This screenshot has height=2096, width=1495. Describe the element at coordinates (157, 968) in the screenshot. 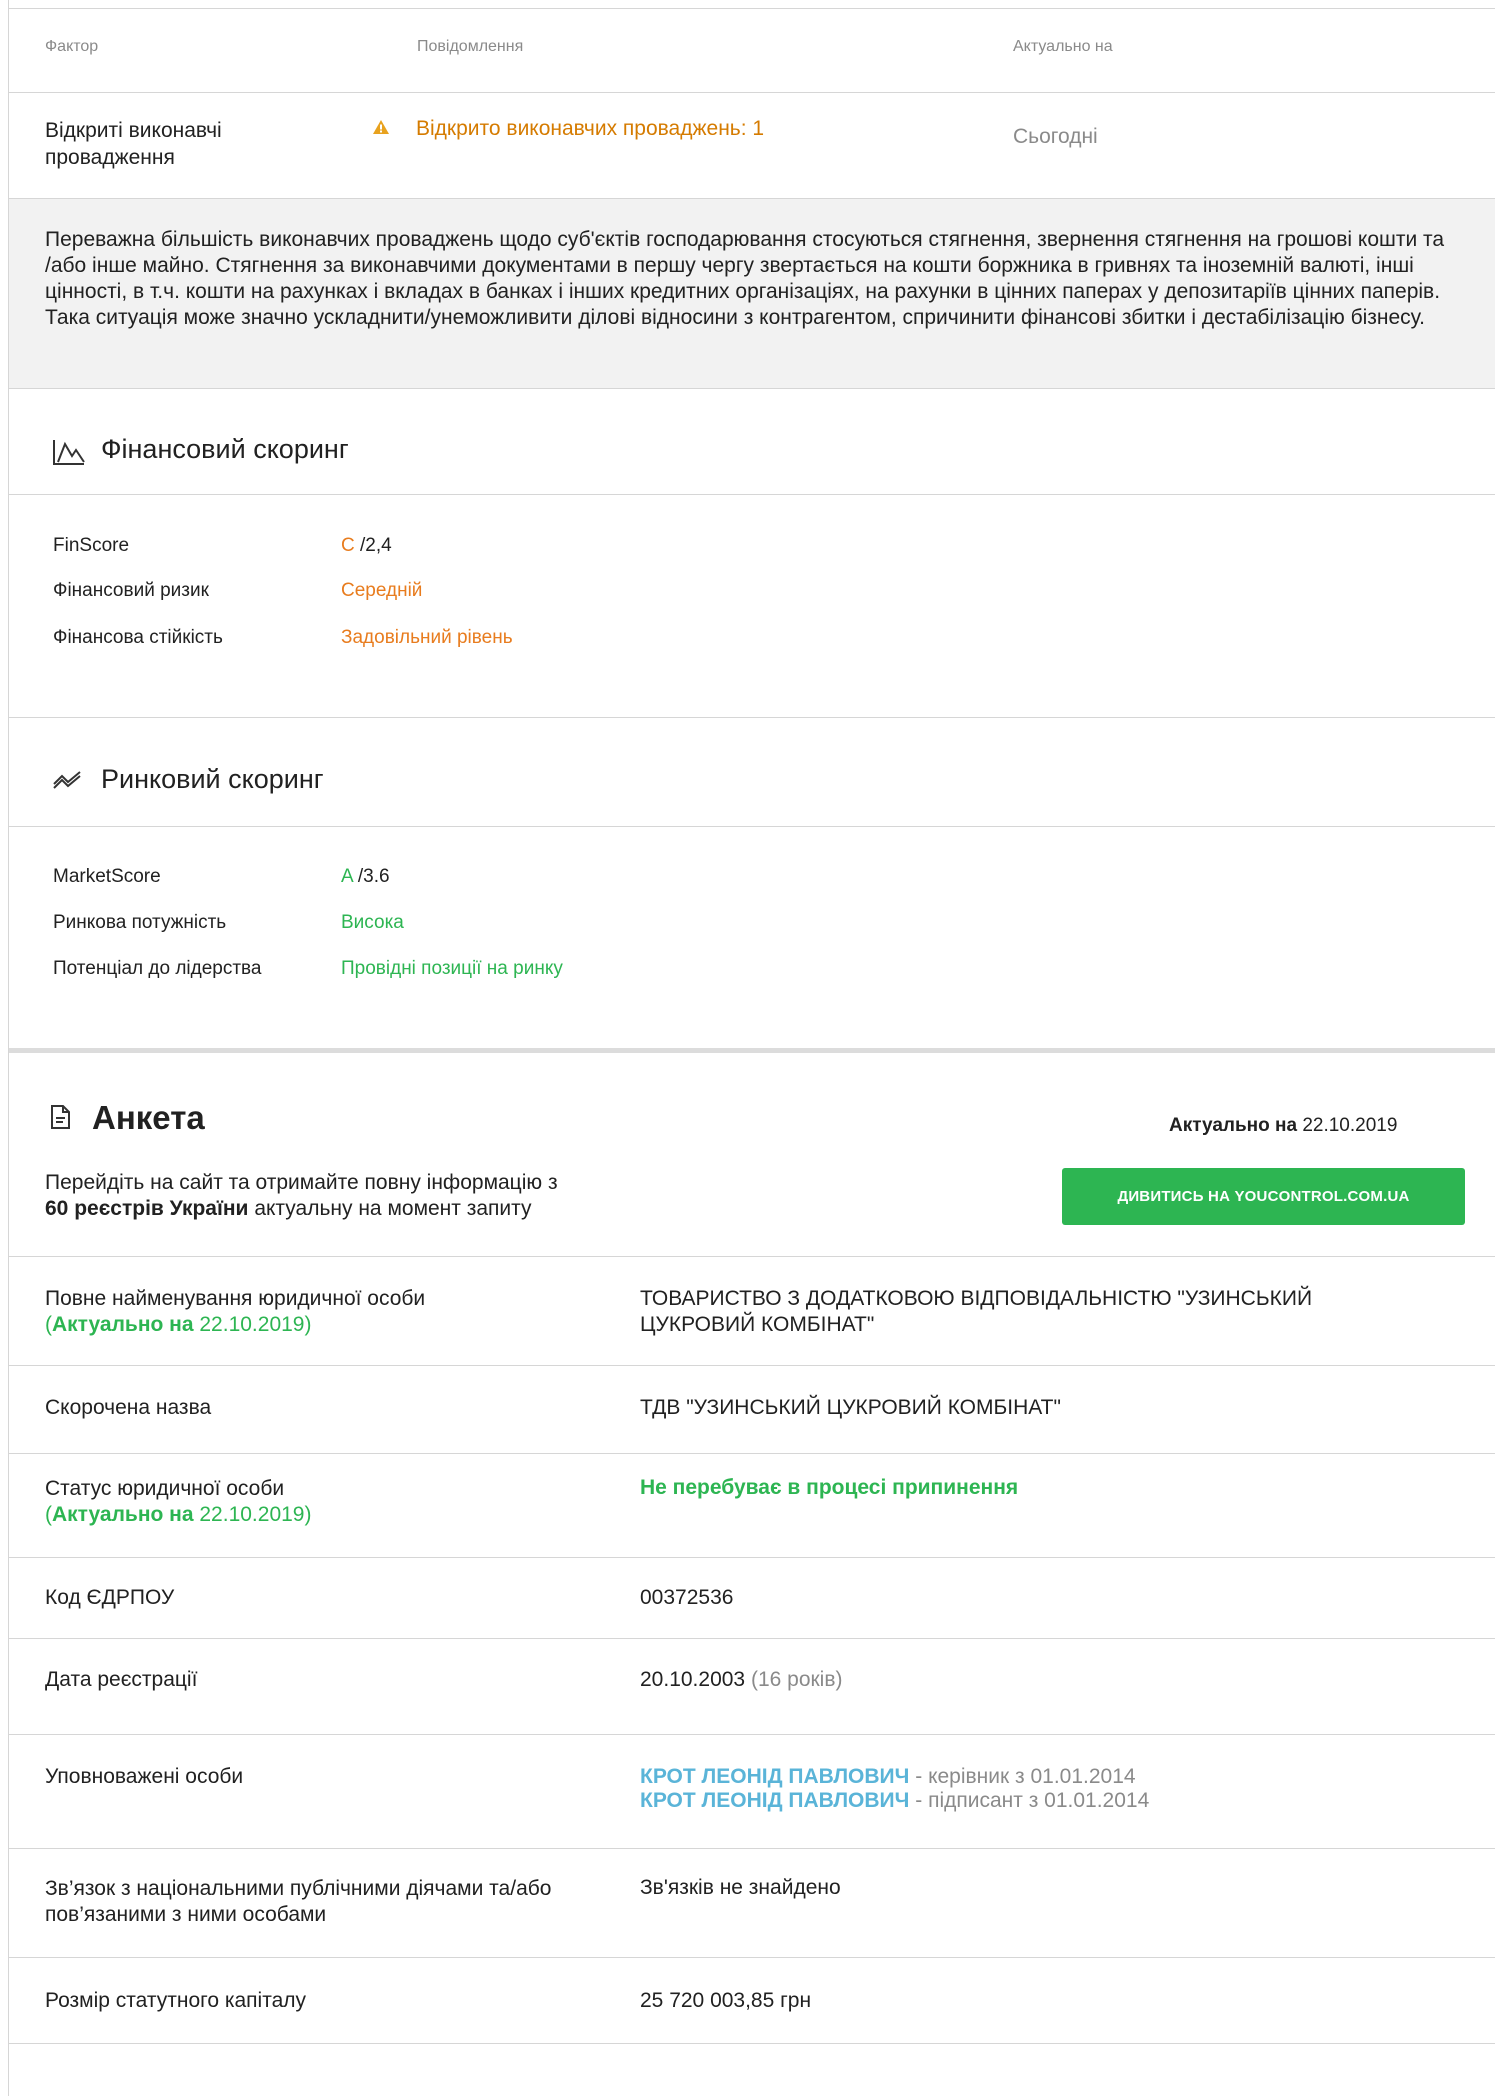

I see `leadership-label: Потенціал до лідерства` at that location.